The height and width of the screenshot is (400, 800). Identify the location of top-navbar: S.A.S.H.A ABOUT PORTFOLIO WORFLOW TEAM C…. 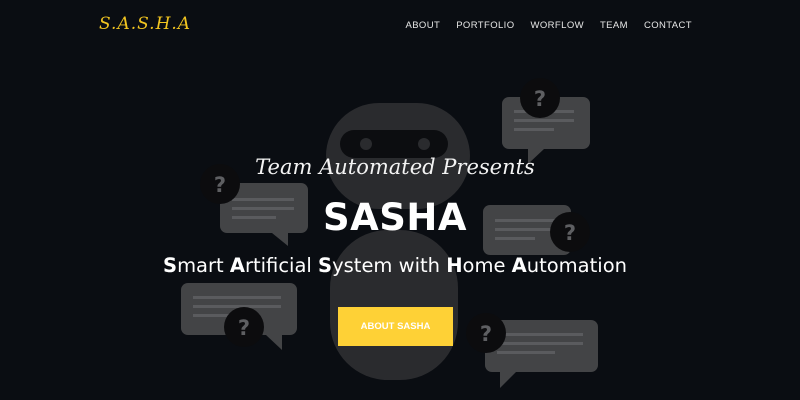
(400, 27).